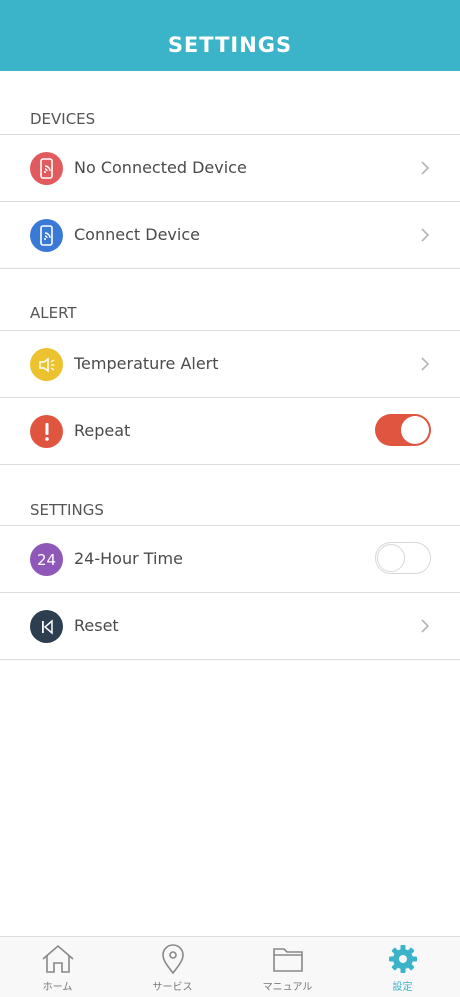 This screenshot has height=997, width=460. Describe the element at coordinates (403, 959) in the screenshot. I see `gear-icon` at that location.